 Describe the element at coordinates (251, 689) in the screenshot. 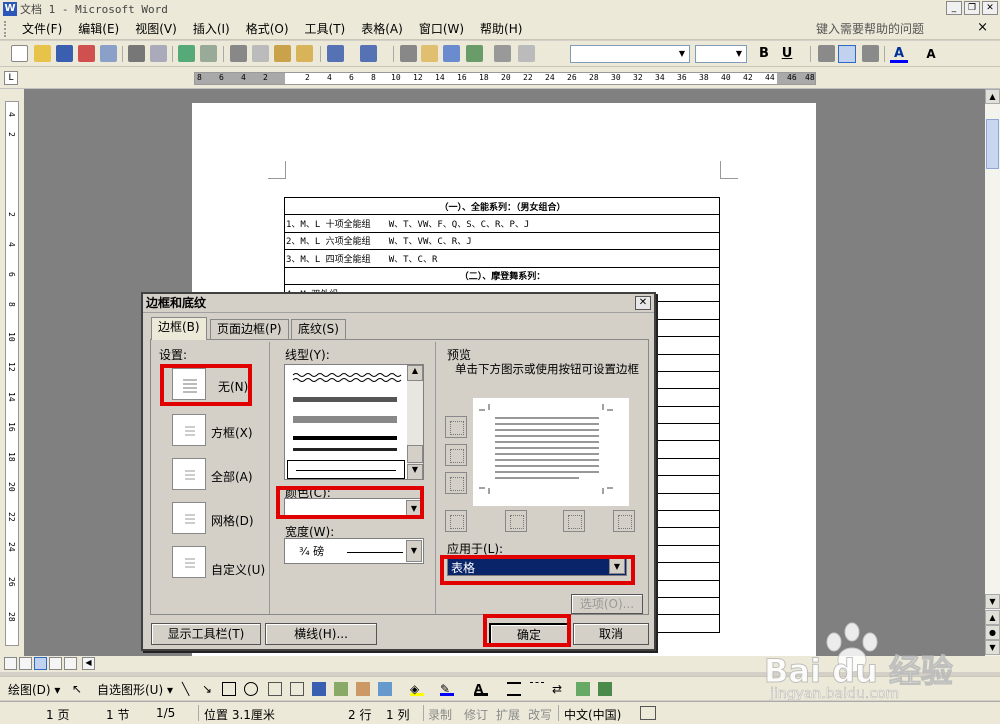

I see `oval-icon` at that location.